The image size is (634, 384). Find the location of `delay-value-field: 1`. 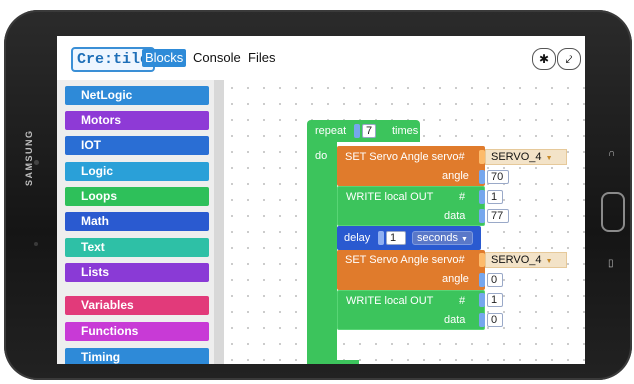

delay-value-field: 1 is located at coordinates (396, 238).